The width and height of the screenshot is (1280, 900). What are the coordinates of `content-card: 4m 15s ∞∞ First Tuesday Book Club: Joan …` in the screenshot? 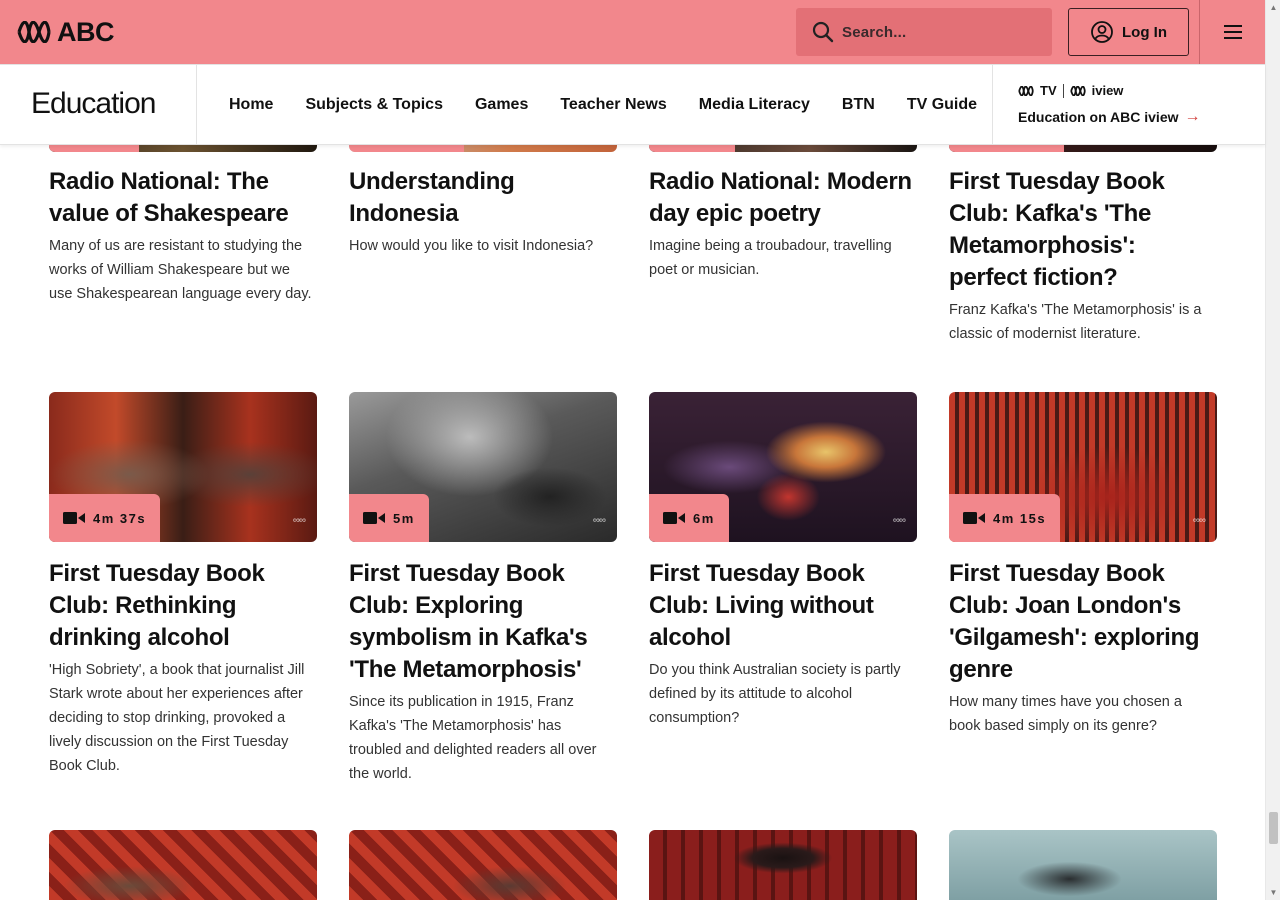 It's located at (1083, 565).